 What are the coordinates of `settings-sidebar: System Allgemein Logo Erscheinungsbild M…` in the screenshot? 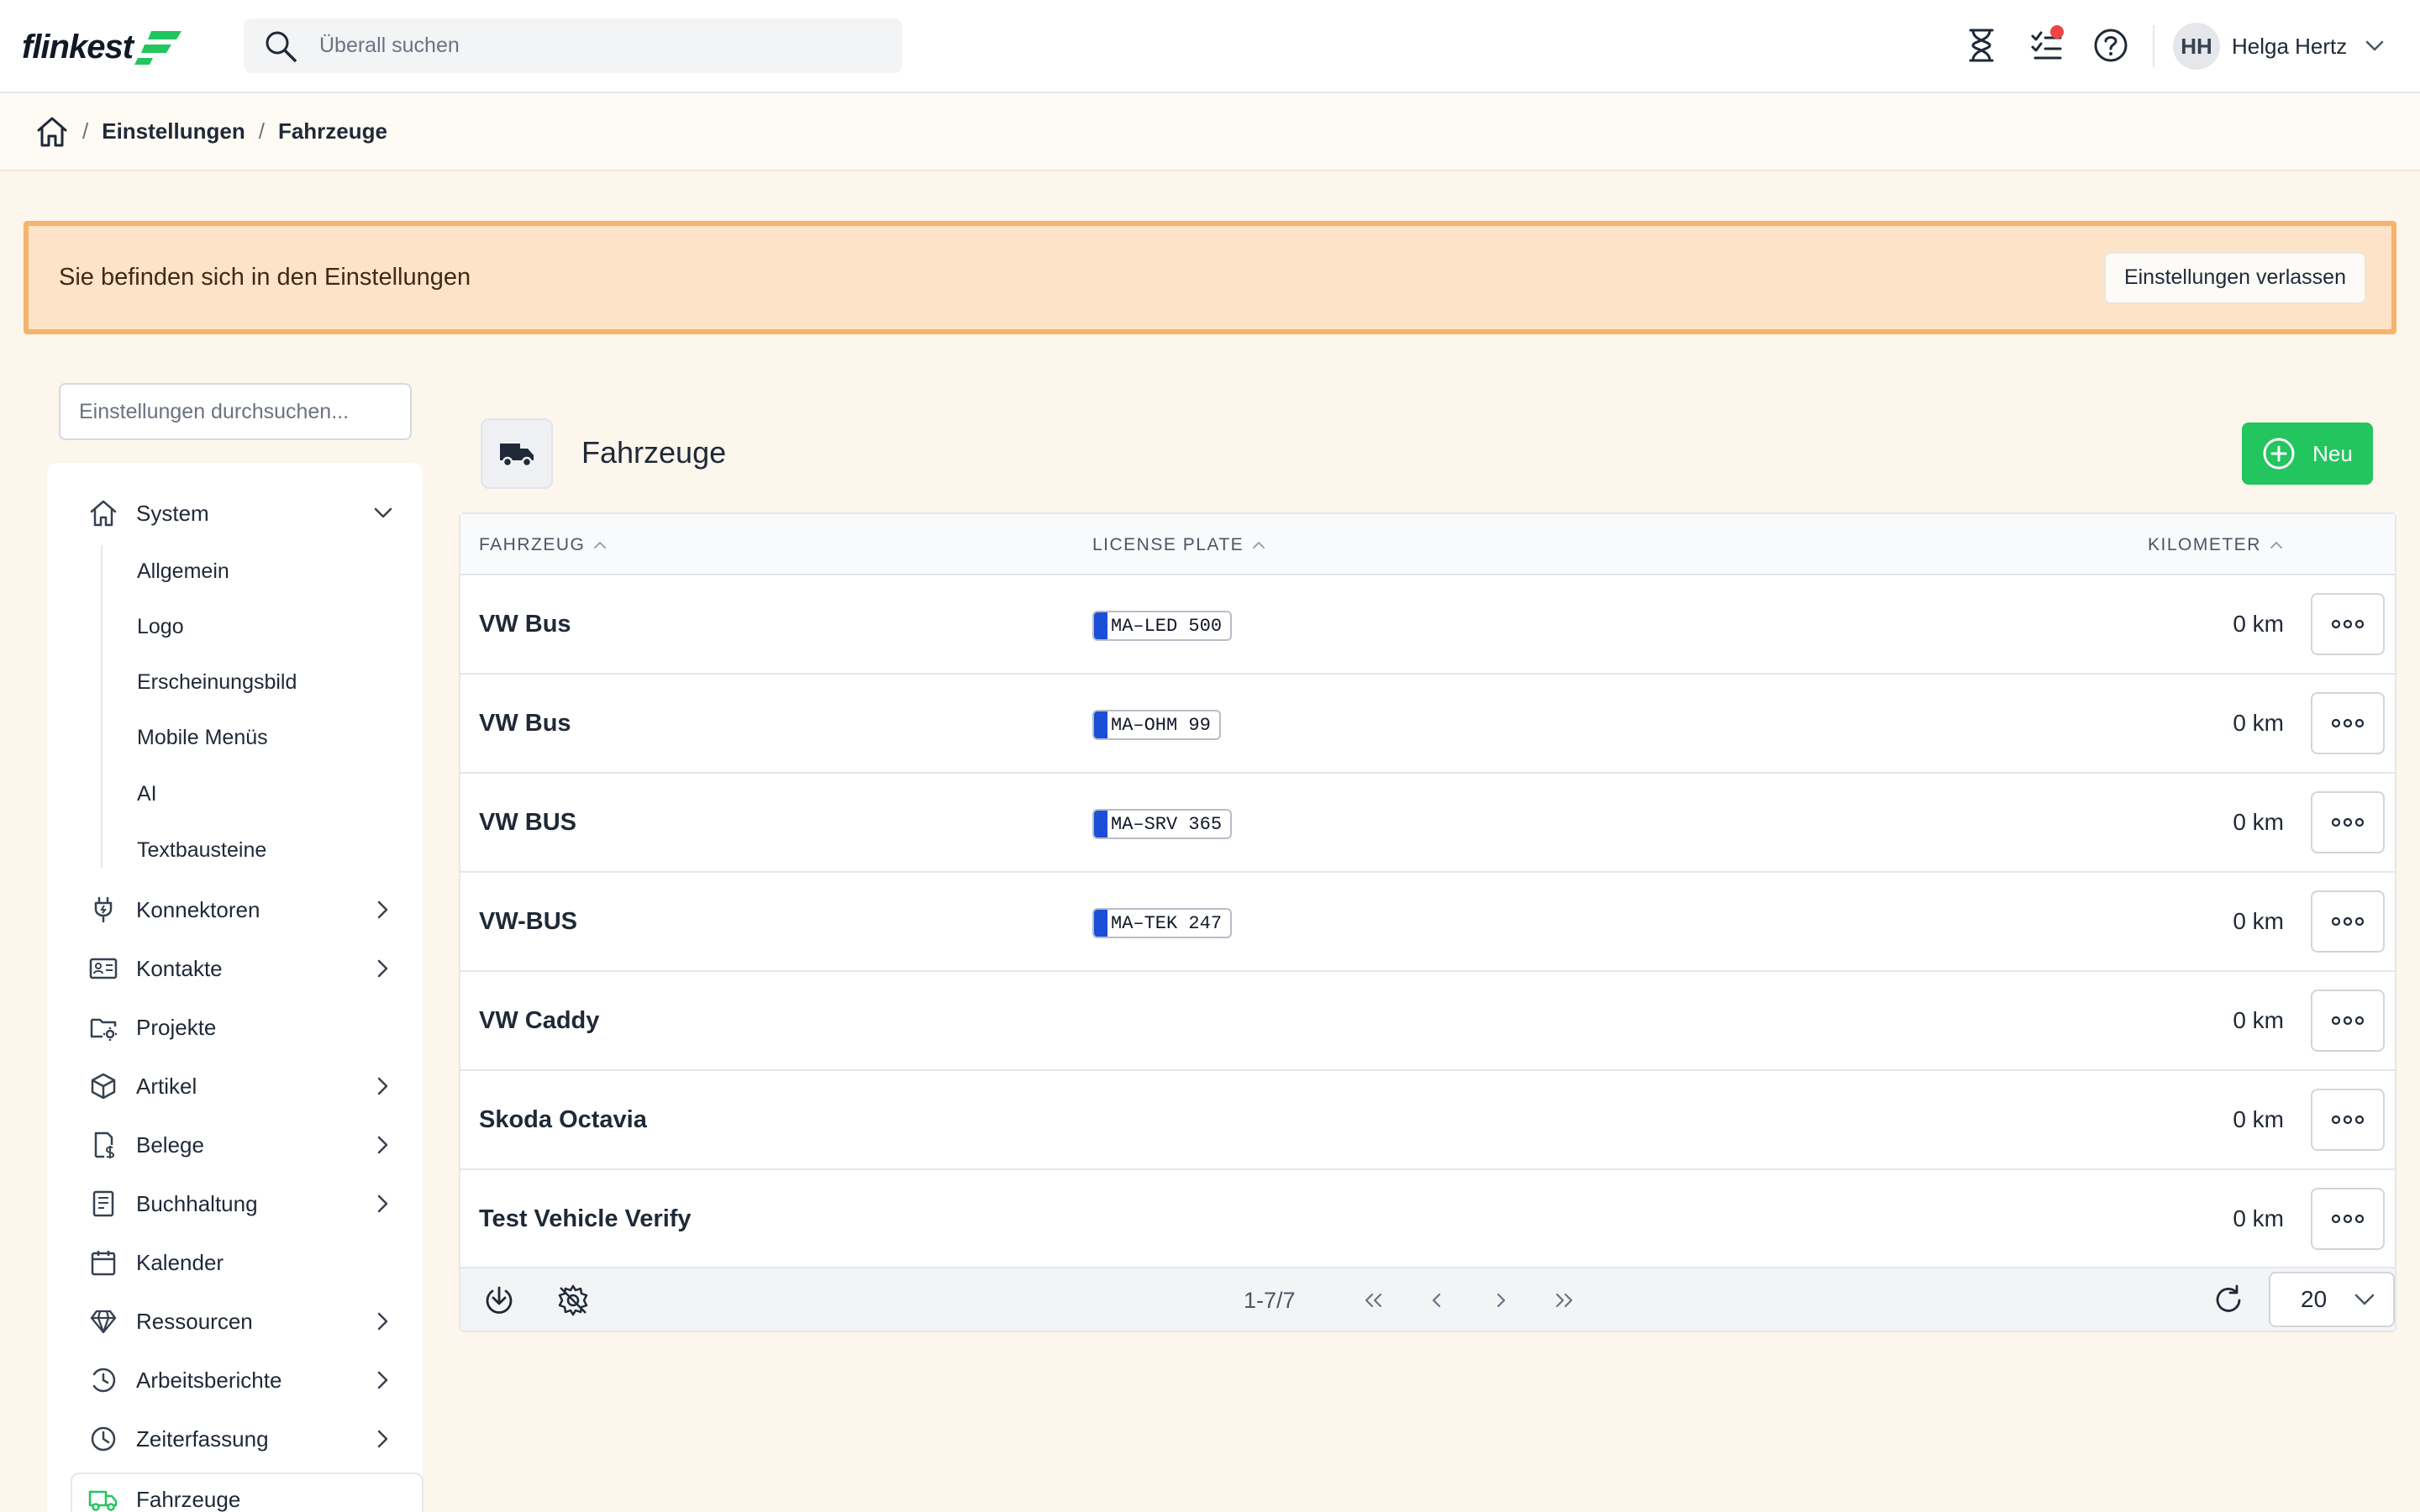 It's located at (235, 987).